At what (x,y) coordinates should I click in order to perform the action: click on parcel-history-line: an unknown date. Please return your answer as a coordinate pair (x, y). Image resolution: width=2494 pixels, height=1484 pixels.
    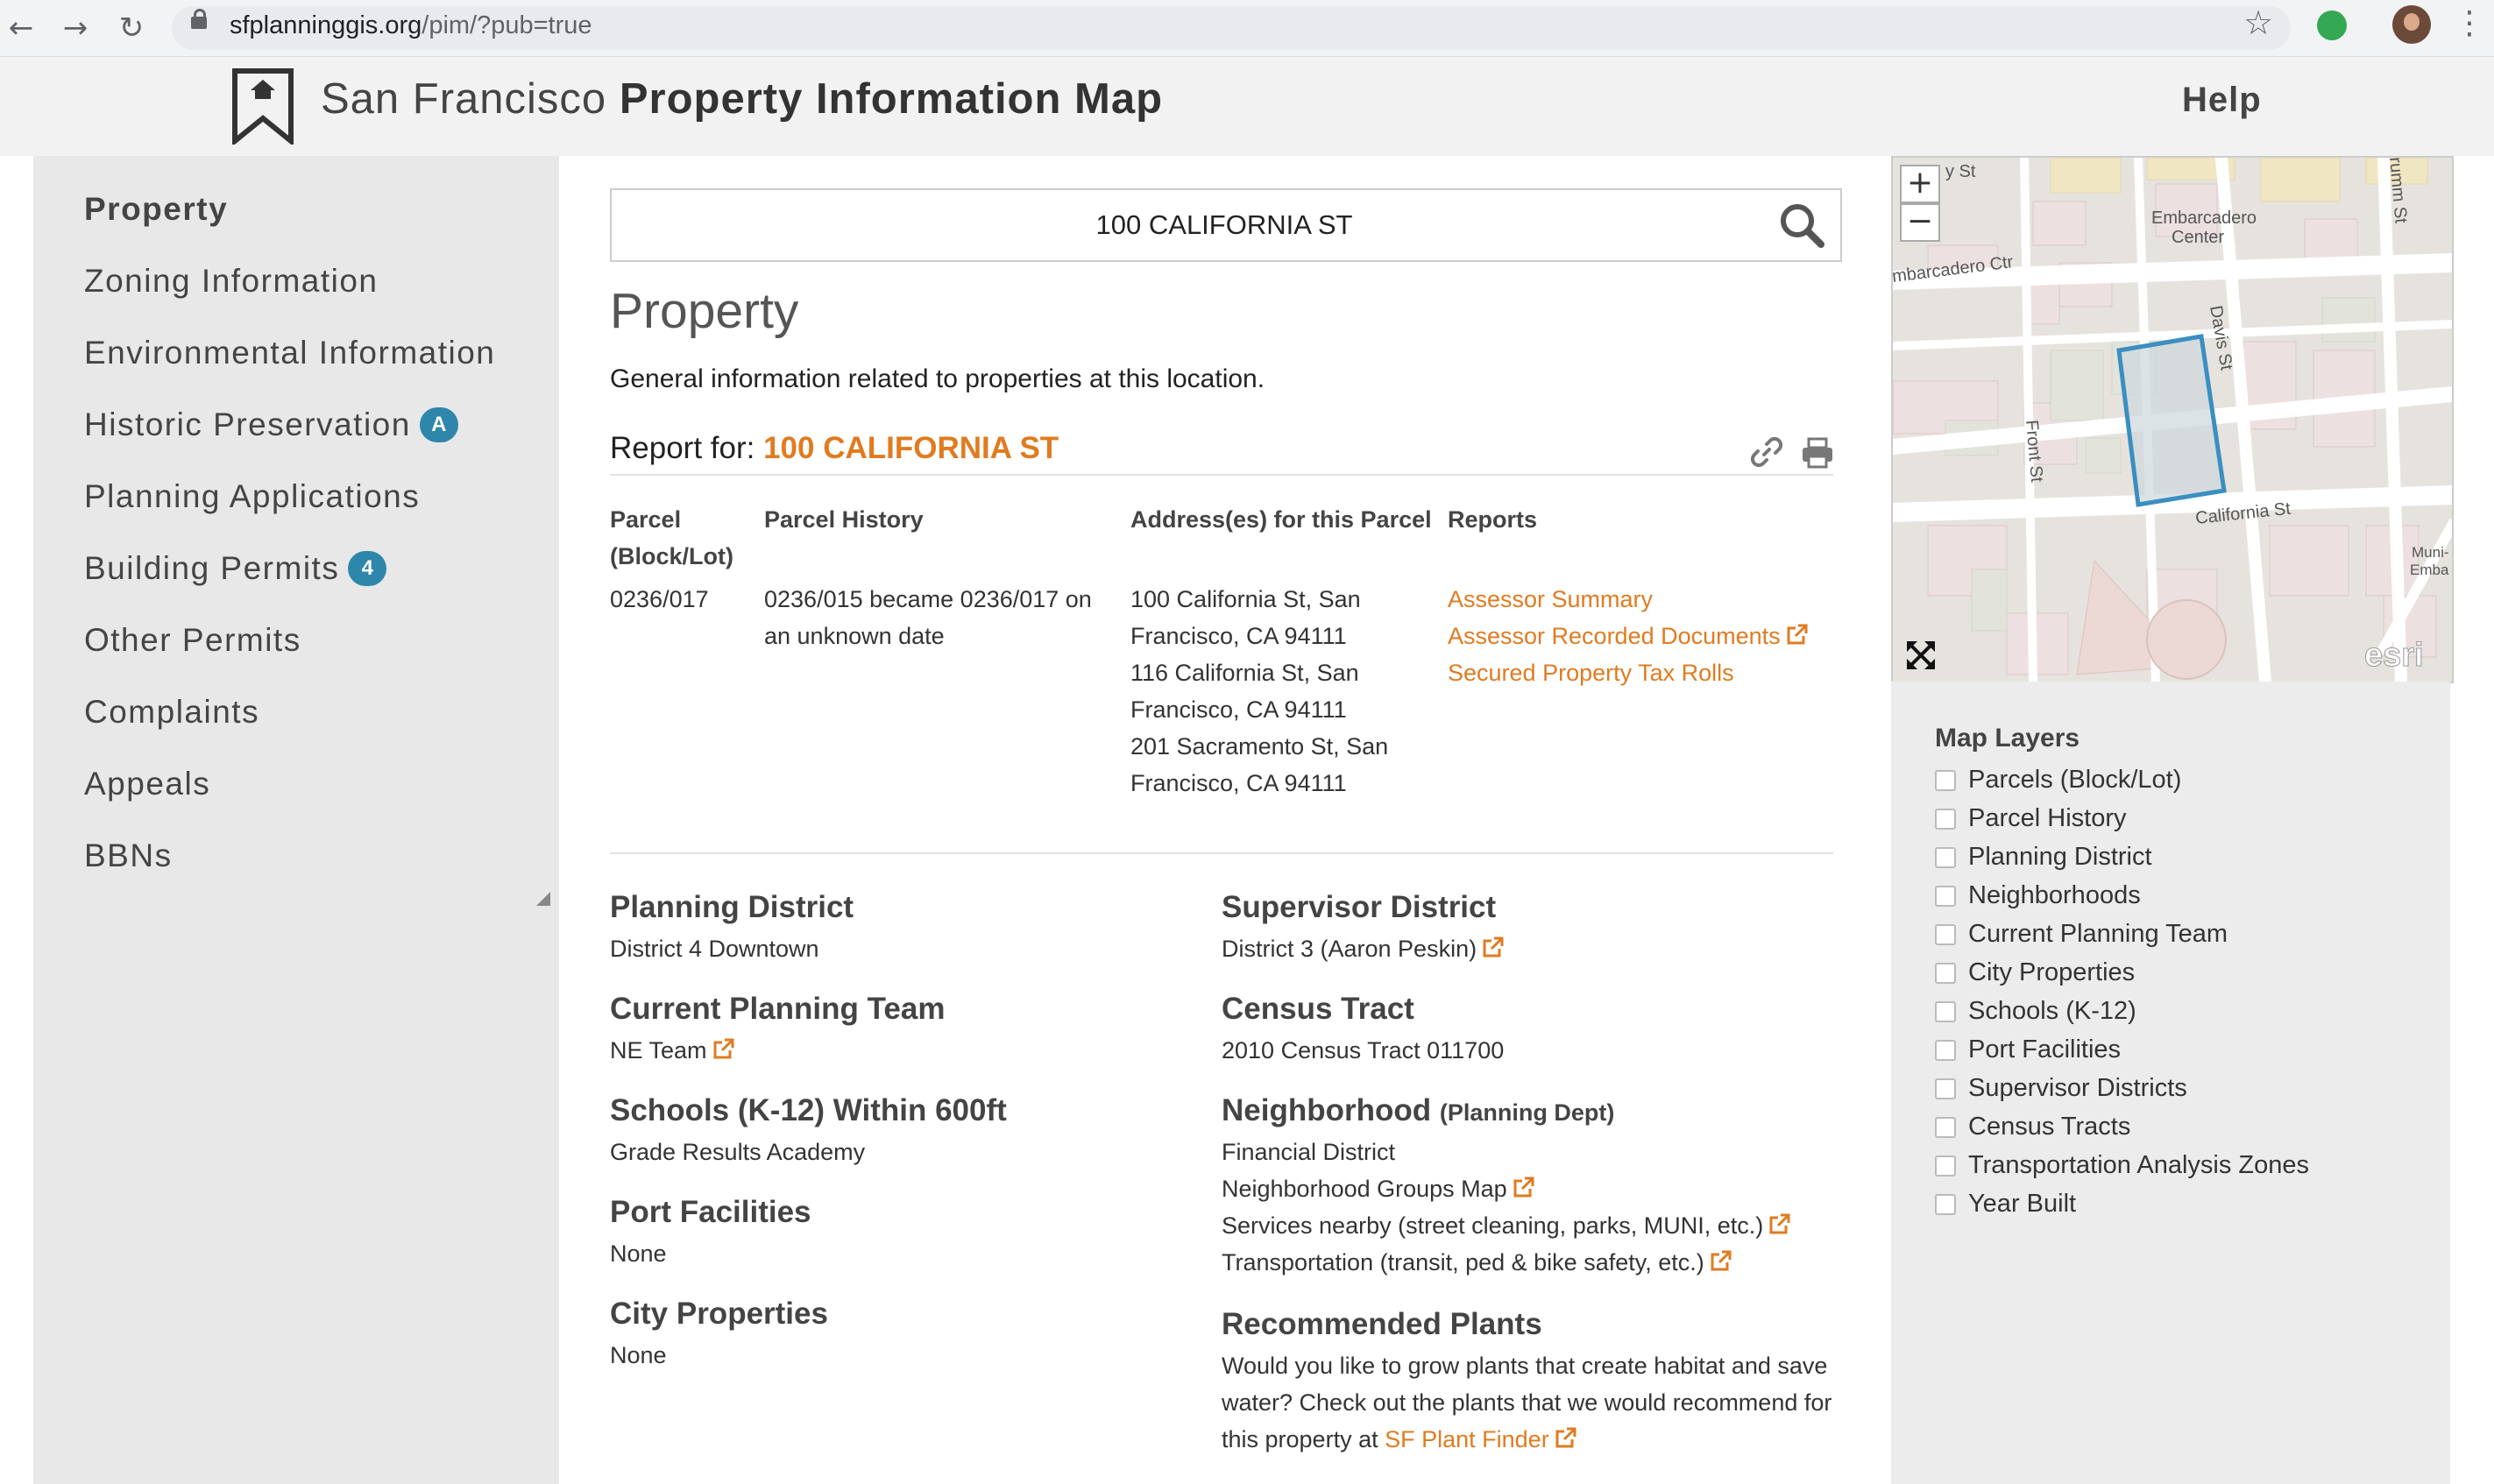
    Looking at the image, I should click on (854, 636).